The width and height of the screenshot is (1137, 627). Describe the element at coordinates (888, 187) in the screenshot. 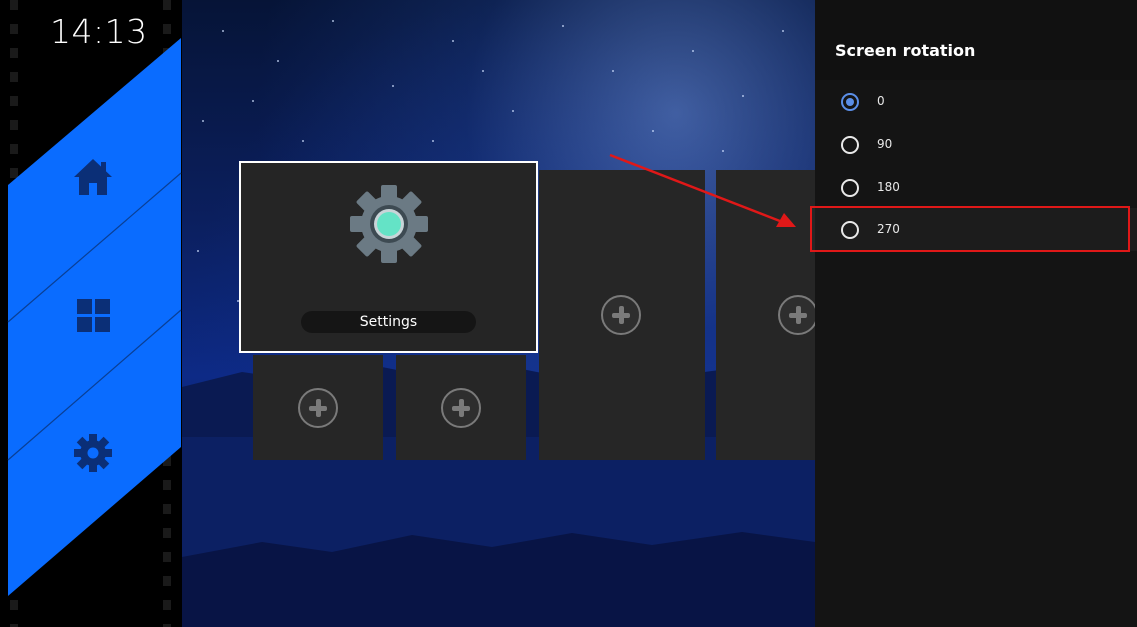

I see `option-label: 180` at that location.